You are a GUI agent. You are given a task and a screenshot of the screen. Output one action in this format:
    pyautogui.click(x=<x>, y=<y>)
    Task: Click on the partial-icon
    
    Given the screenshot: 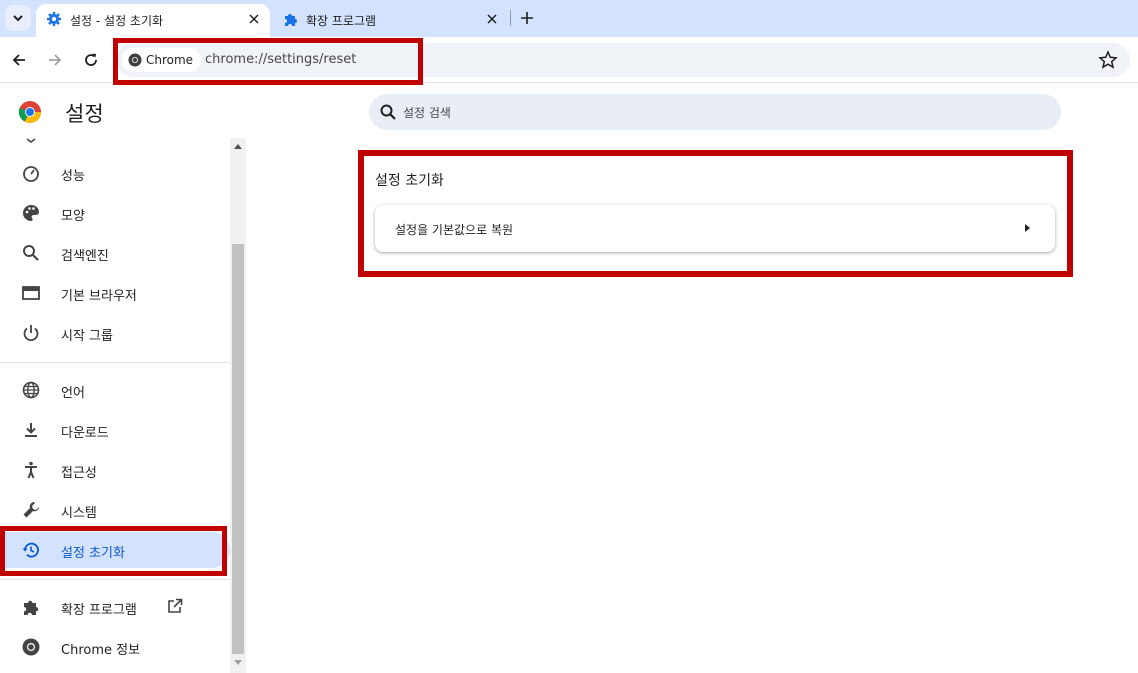 What is the action you would take?
    pyautogui.click(x=31, y=140)
    